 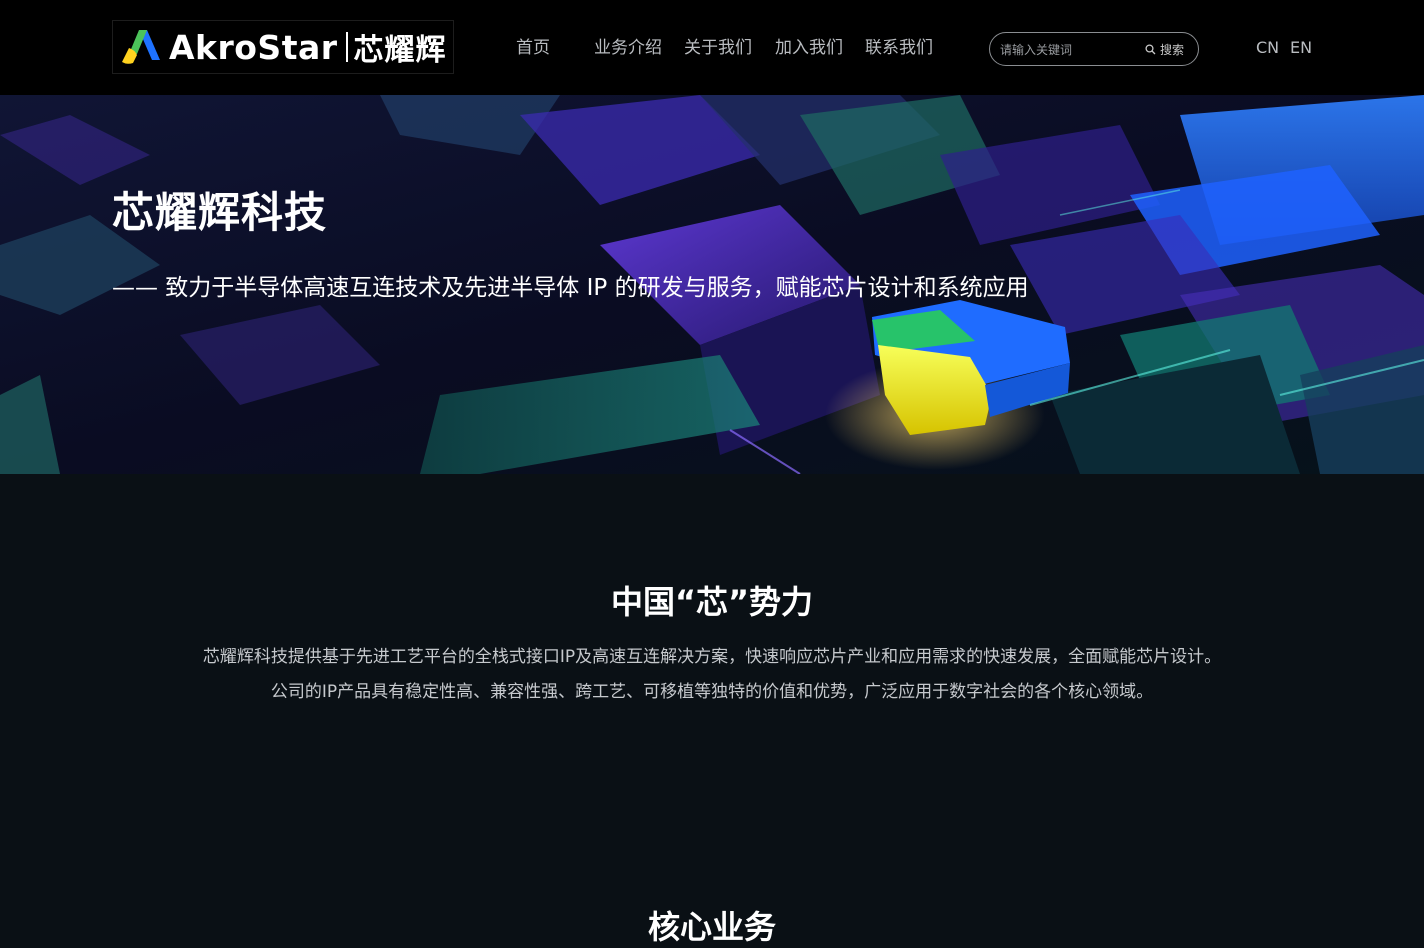 I want to click on nav-item-join: 加入我们, so click(x=809, y=48).